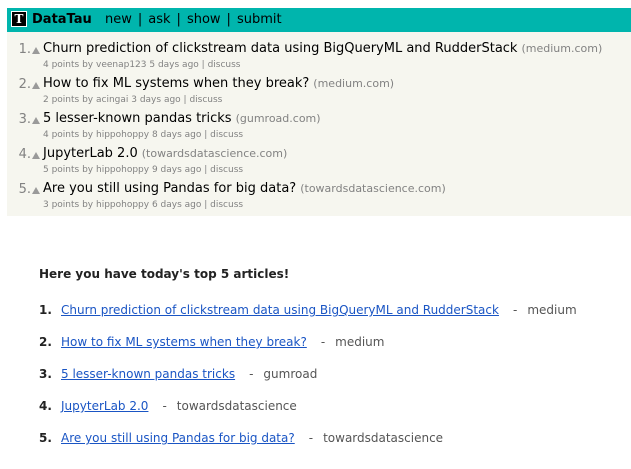  Describe the element at coordinates (176, 83) in the screenshot. I see `story-title-link: How to fix ML systems when they break?` at that location.